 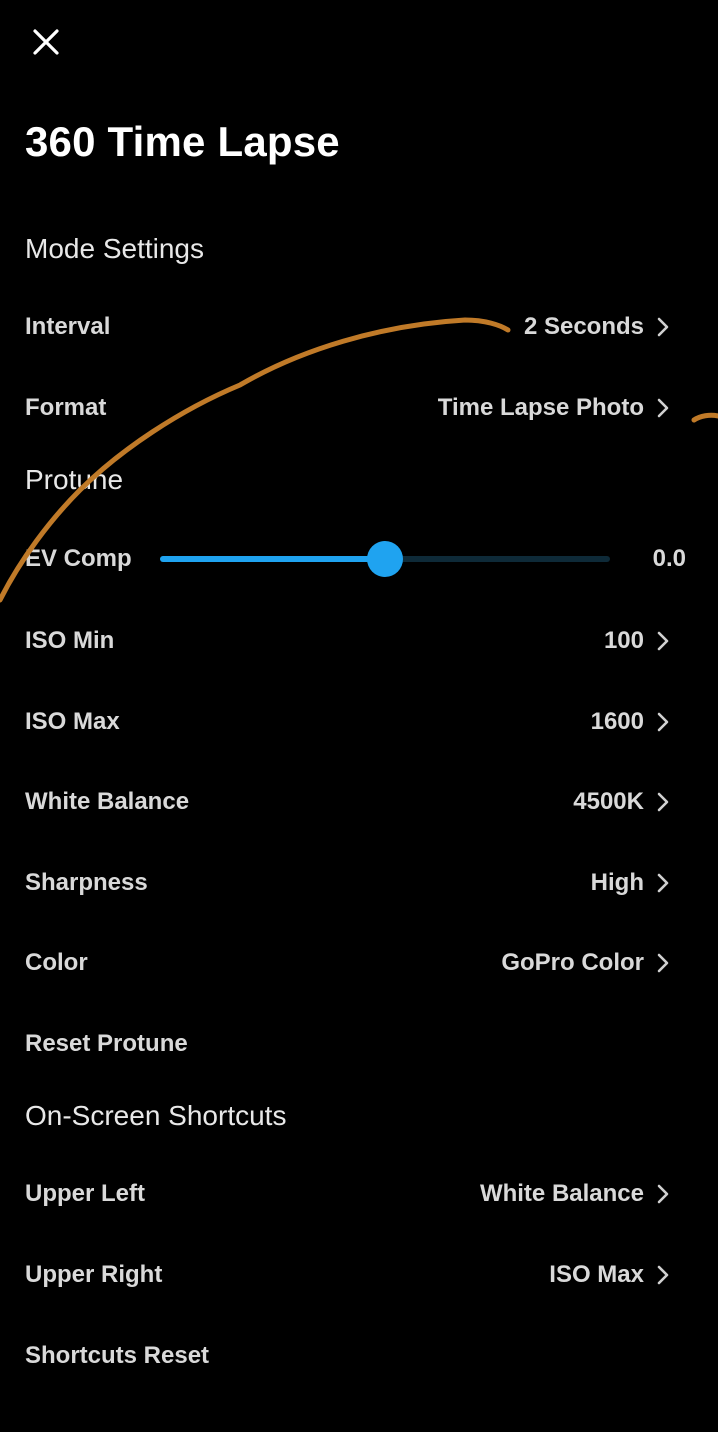 I want to click on setting-row-ev-comp: EV Comp 0.0, so click(x=359, y=559).